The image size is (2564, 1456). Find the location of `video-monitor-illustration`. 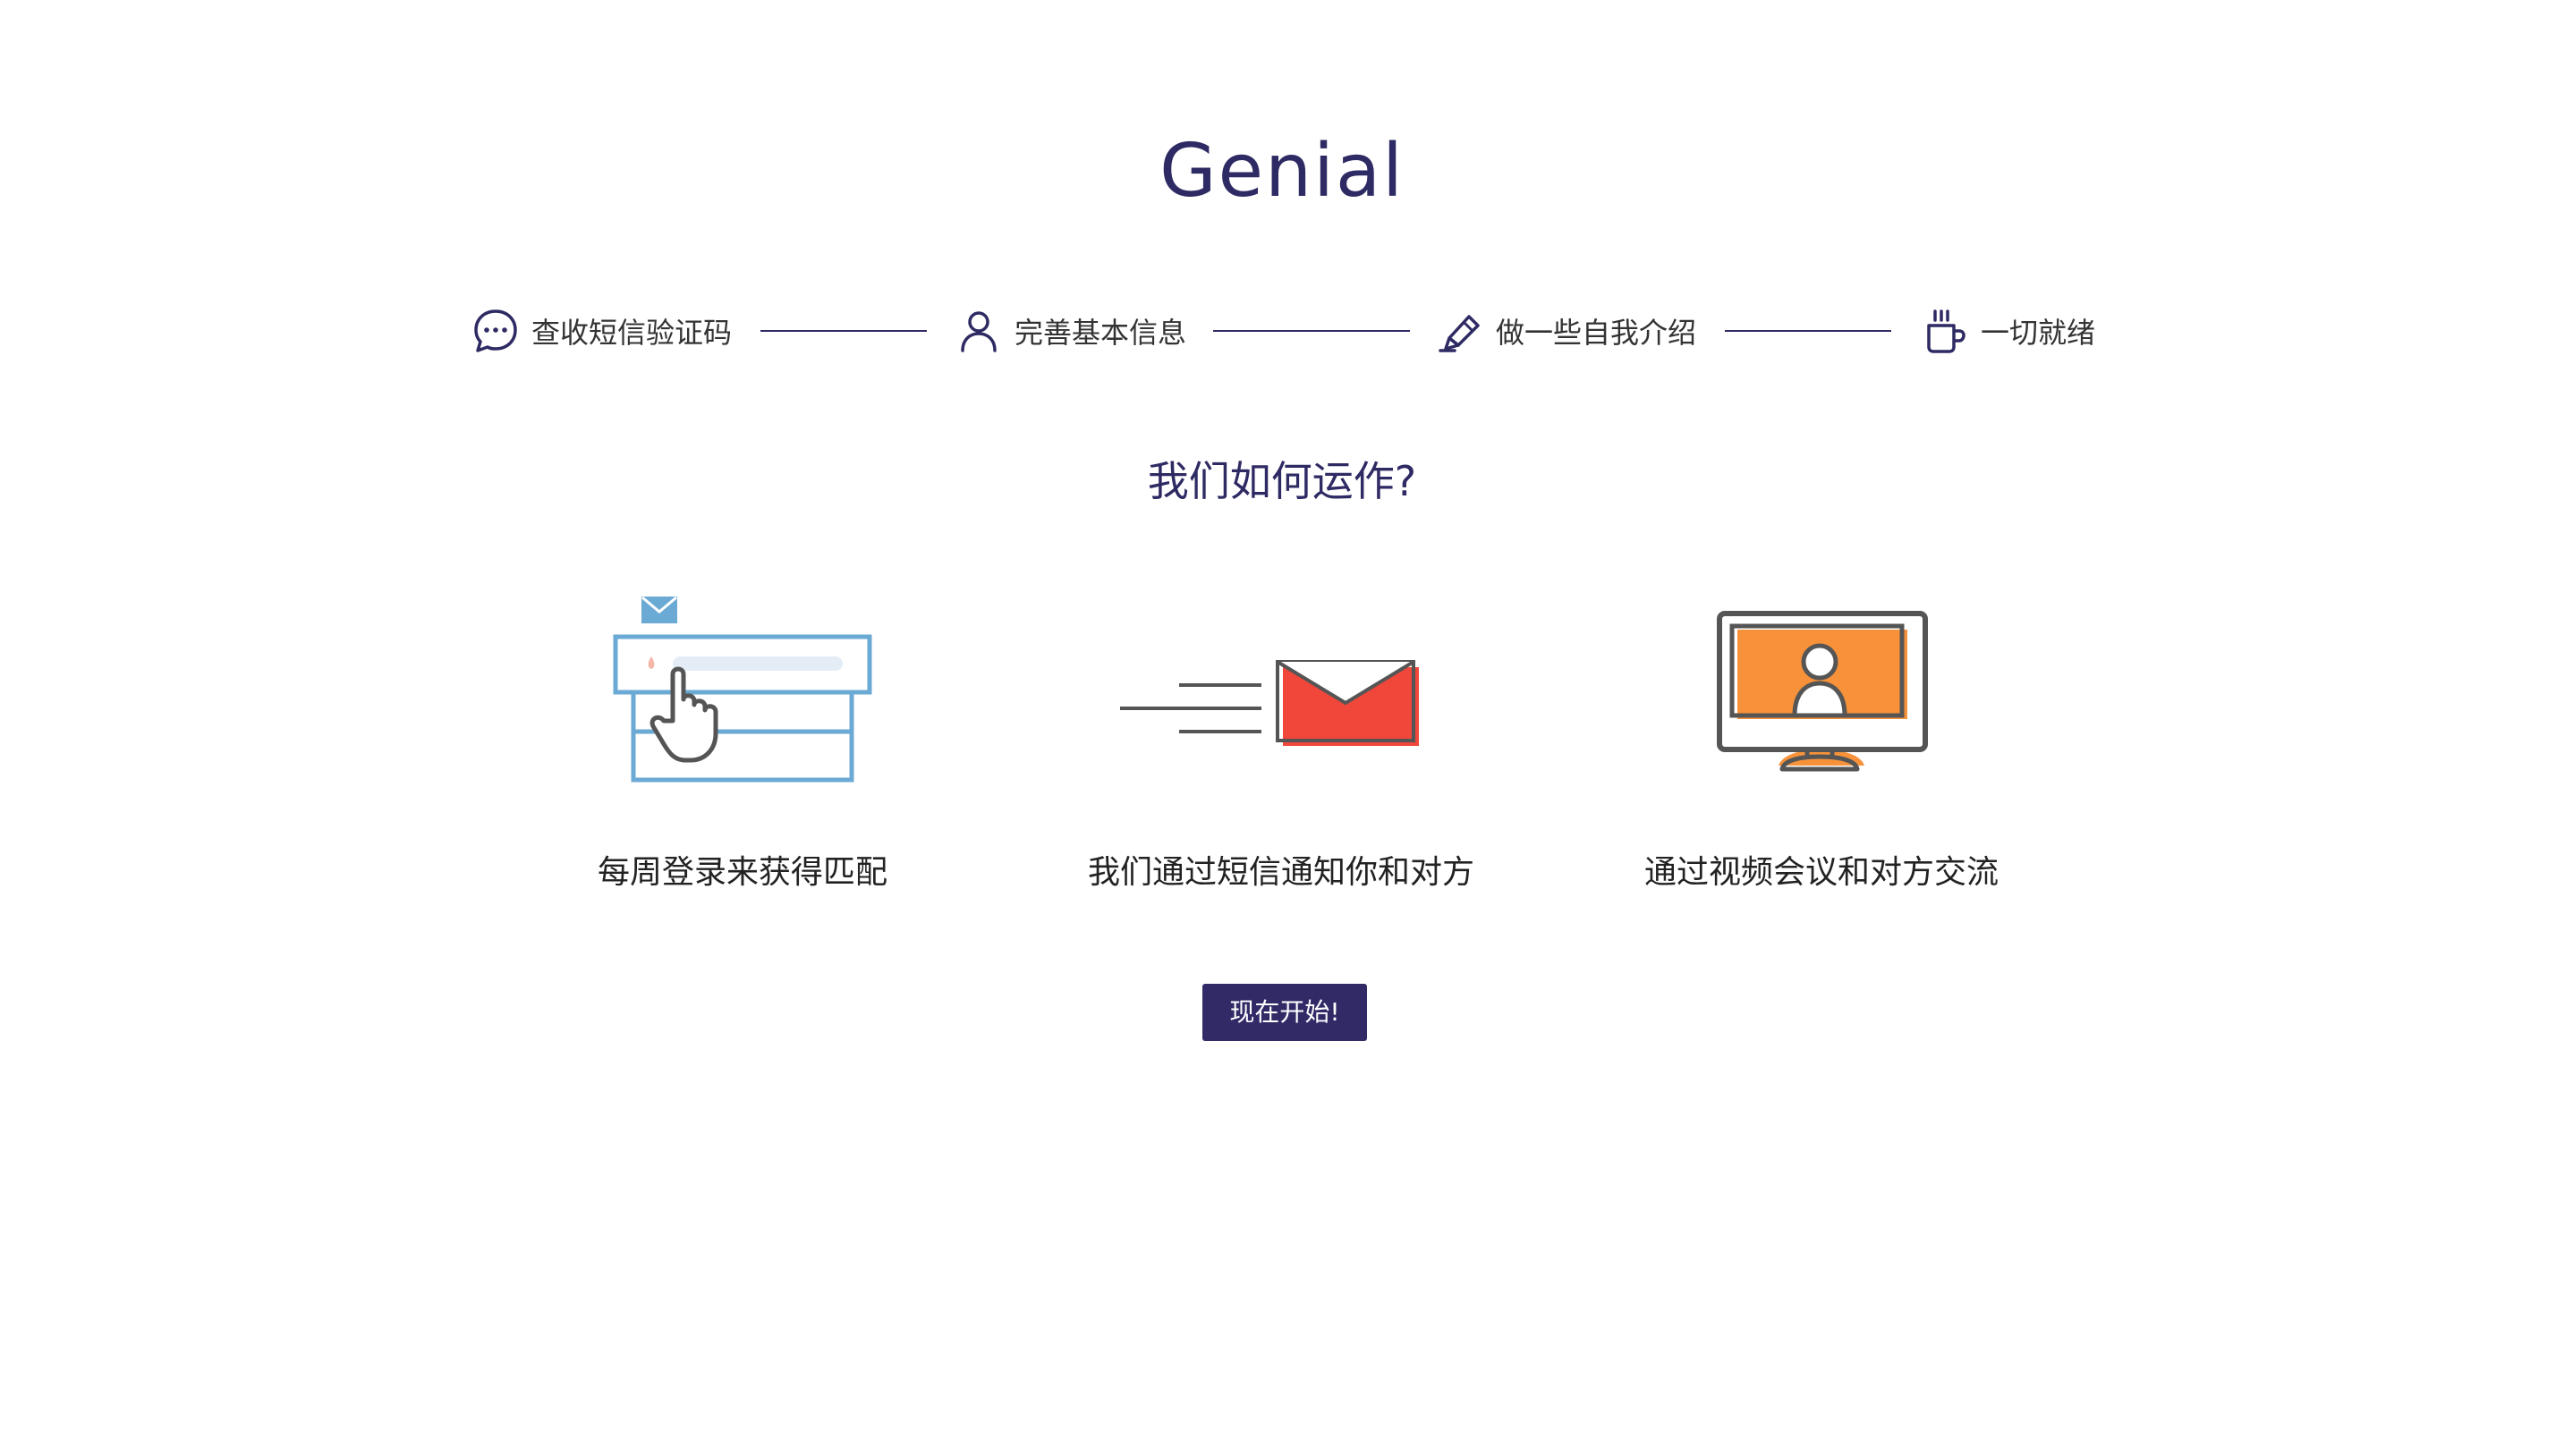

video-monitor-illustration is located at coordinates (1821, 693).